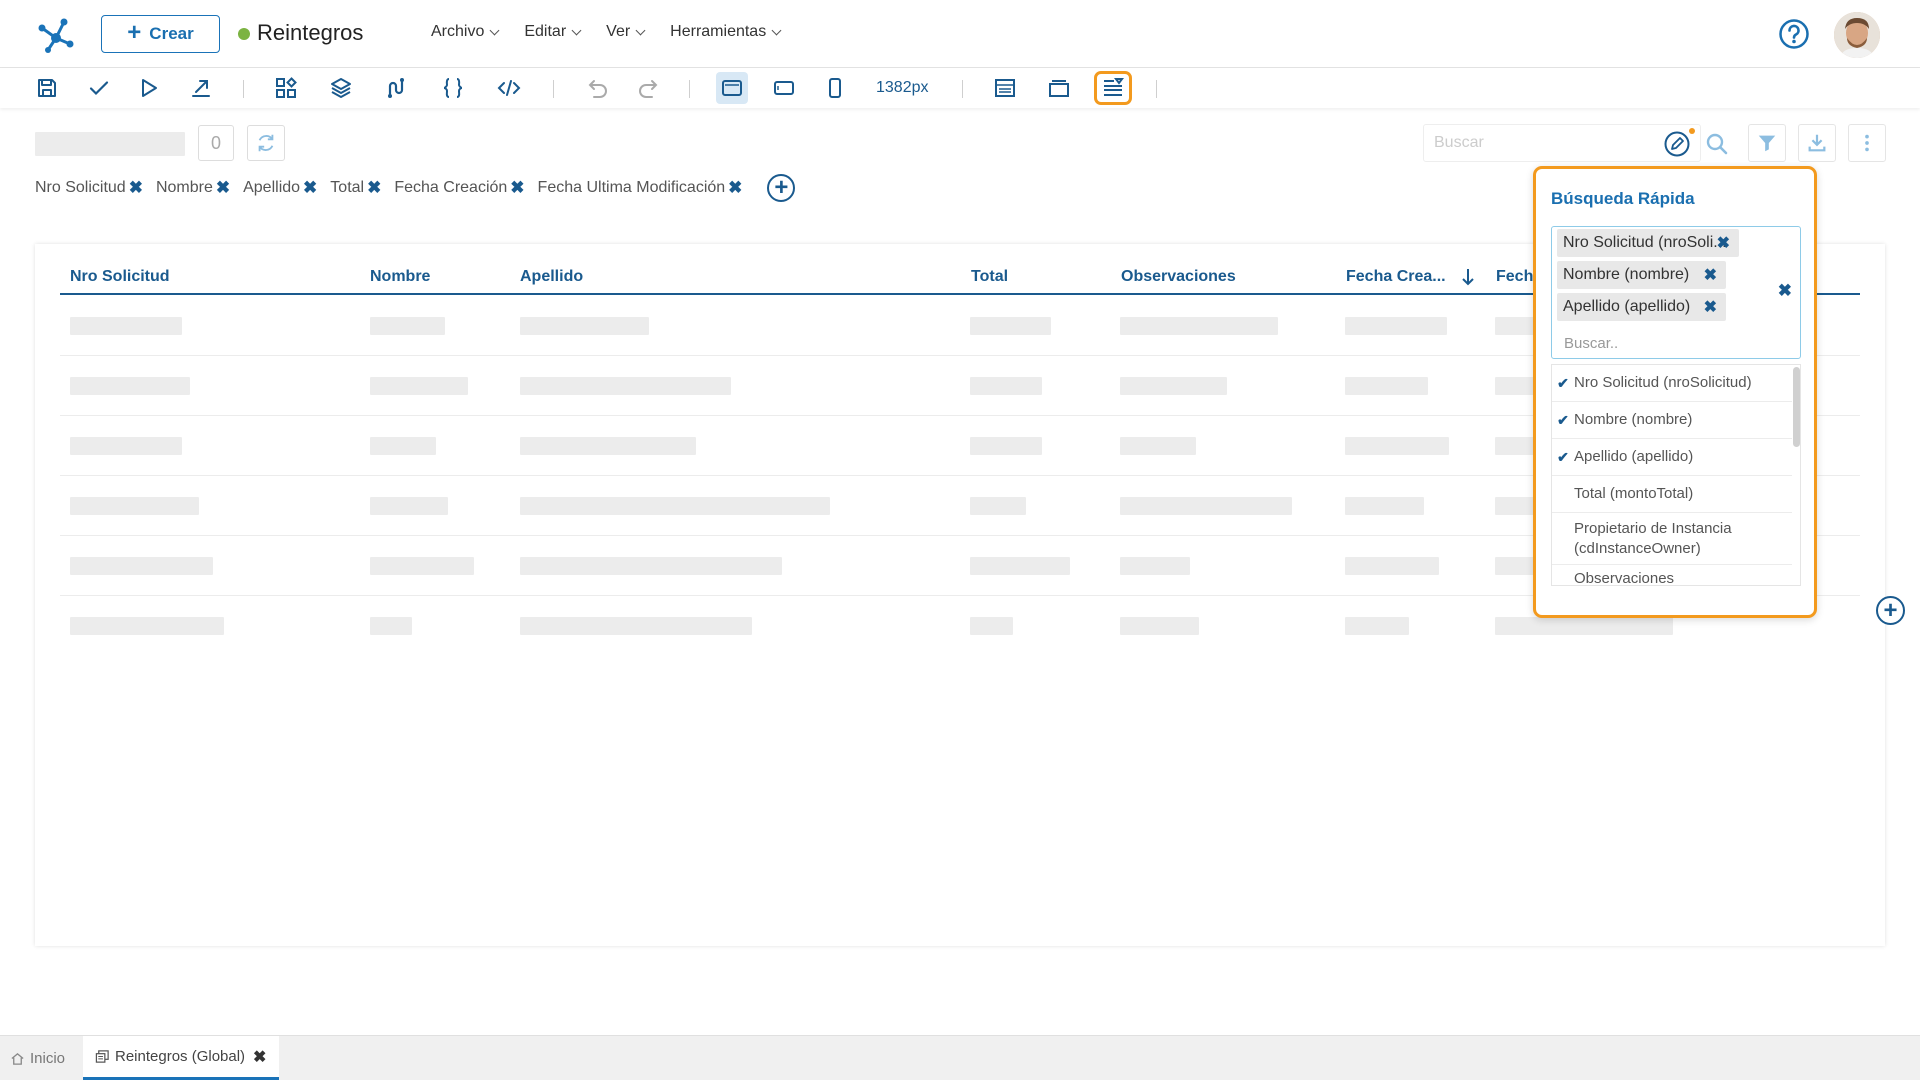 This screenshot has height=1080, width=1920. I want to click on search-input, so click(1534, 143).